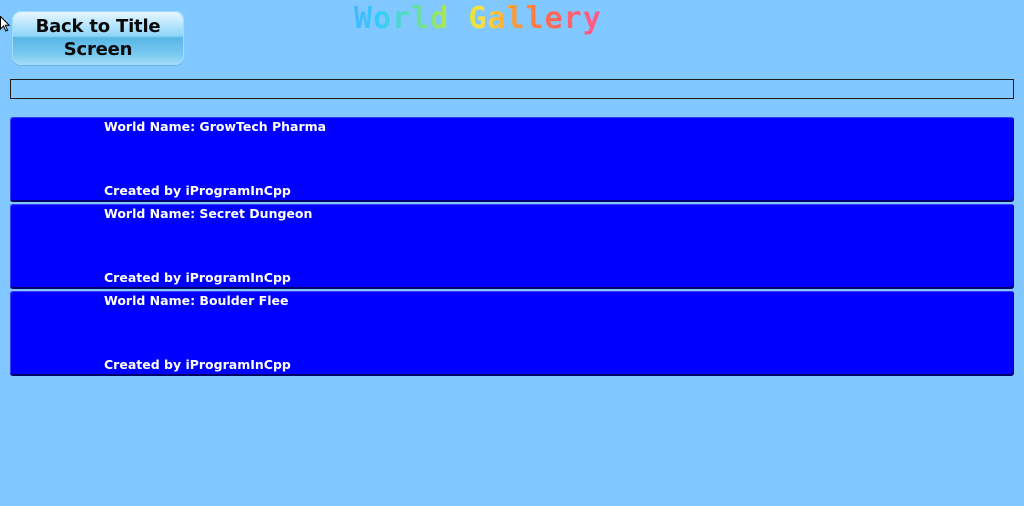  What do you see at coordinates (196, 300) in the screenshot?
I see `world-name: World Name: Boulder Flee` at bounding box center [196, 300].